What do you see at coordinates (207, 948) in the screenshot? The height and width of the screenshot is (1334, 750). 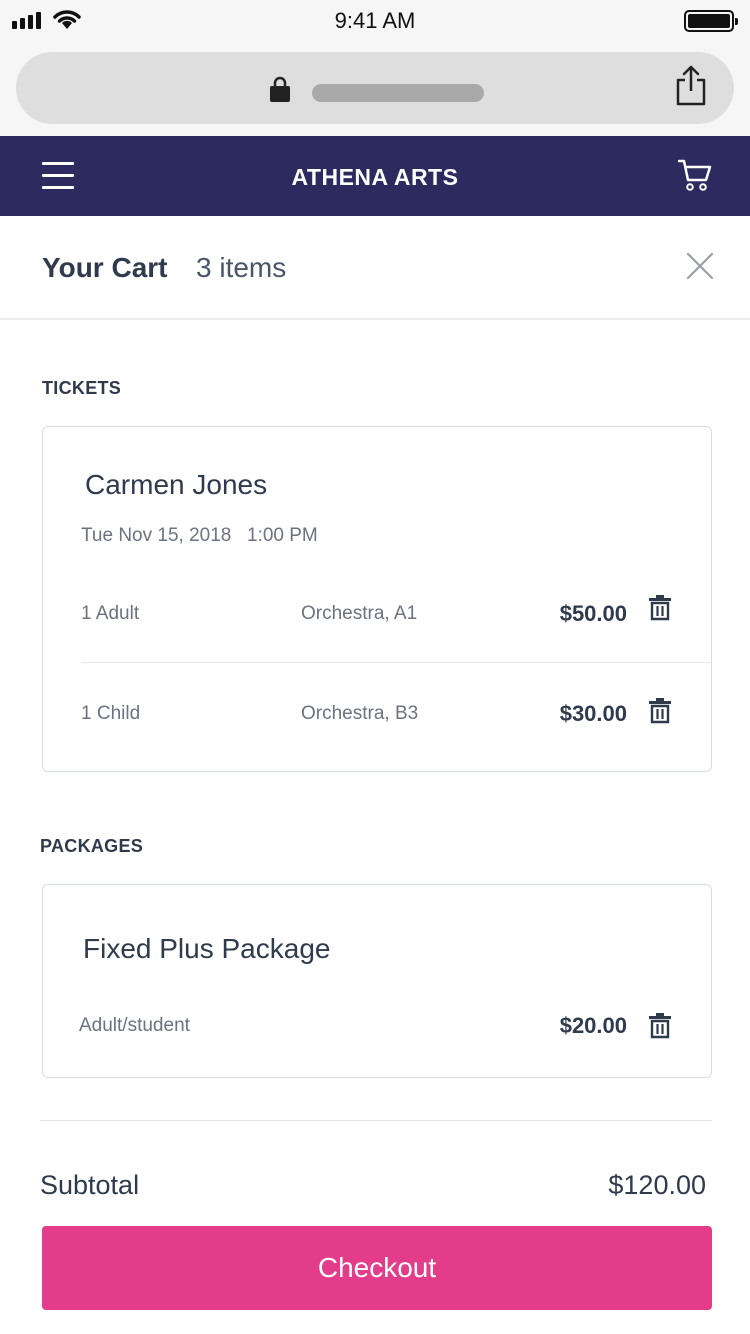 I see `package-title: Fixed Plus Package` at bounding box center [207, 948].